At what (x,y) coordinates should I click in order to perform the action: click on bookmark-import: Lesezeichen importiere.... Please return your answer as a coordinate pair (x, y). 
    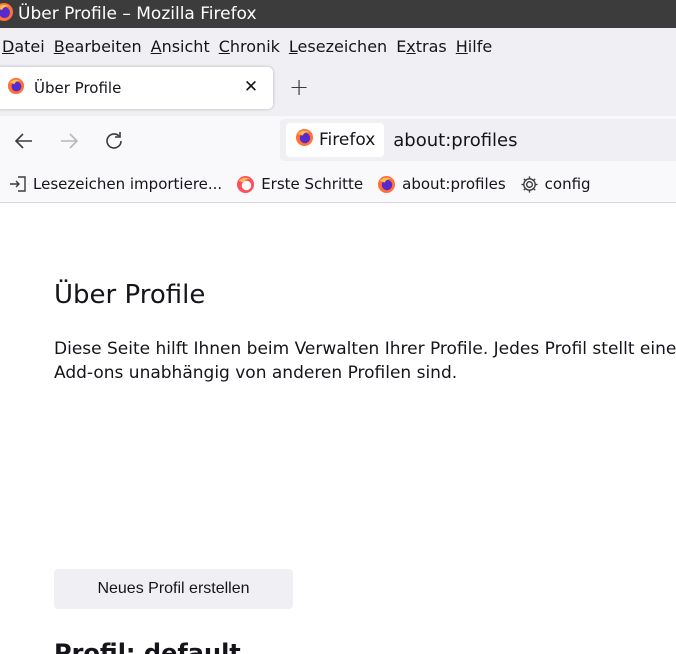
    Looking at the image, I should click on (115, 184).